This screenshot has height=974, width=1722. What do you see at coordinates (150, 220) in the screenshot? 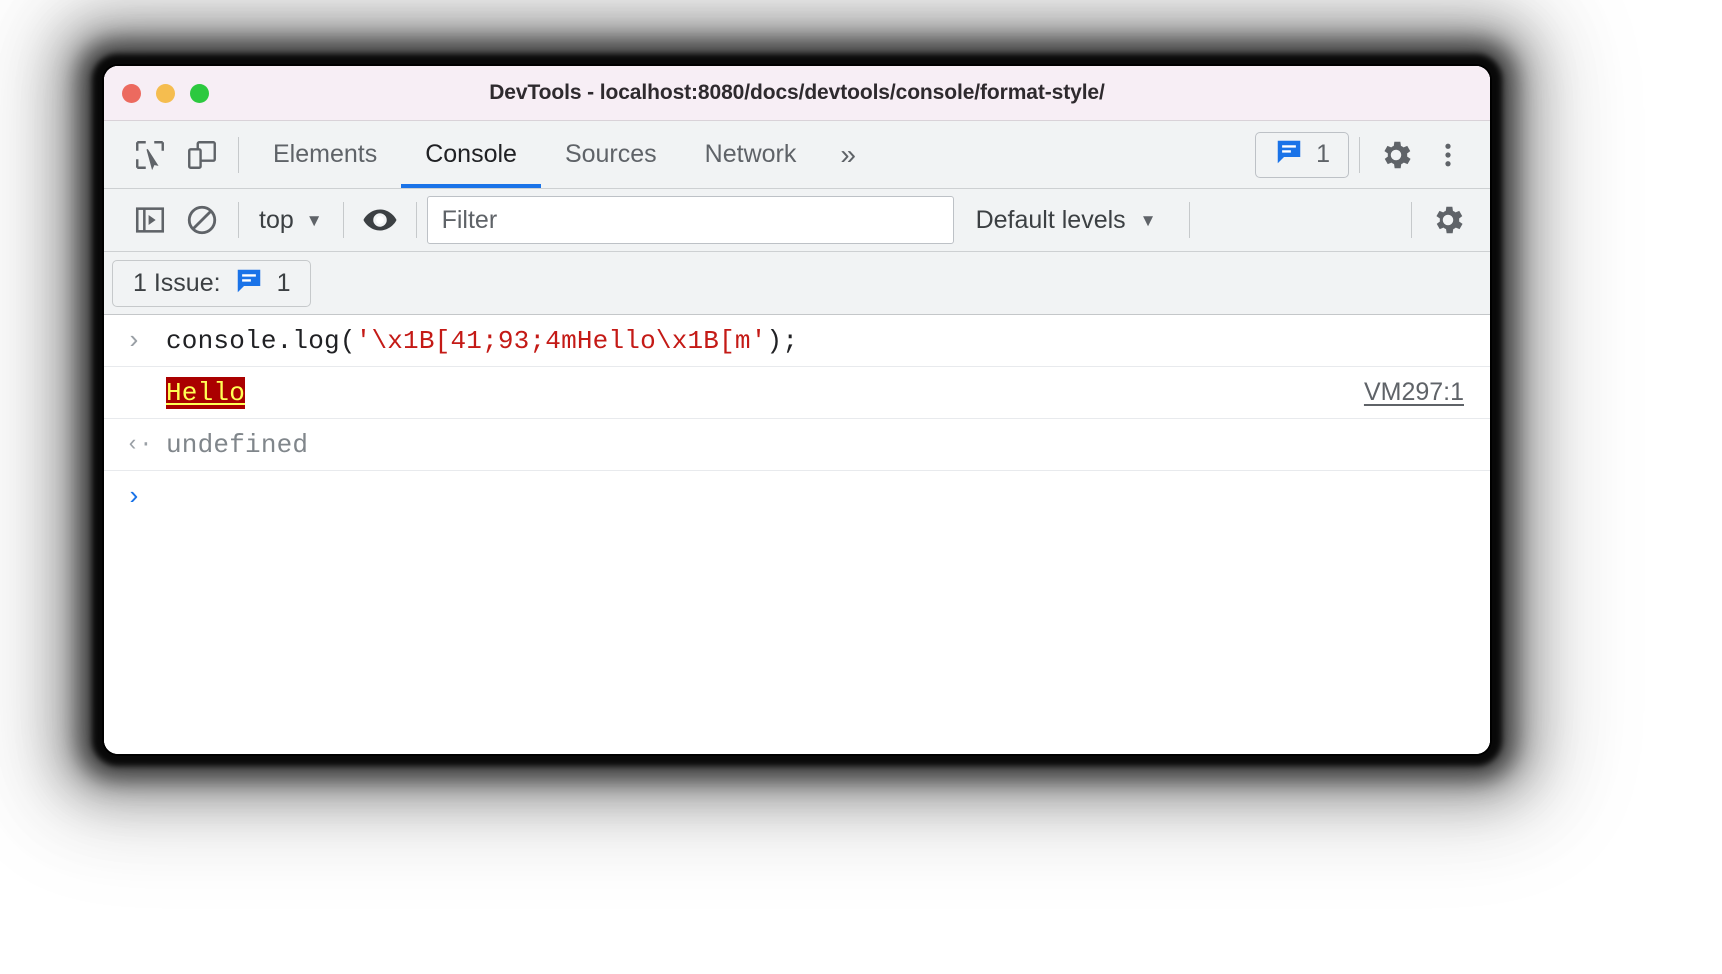
I see `console-sidebar-icon` at bounding box center [150, 220].